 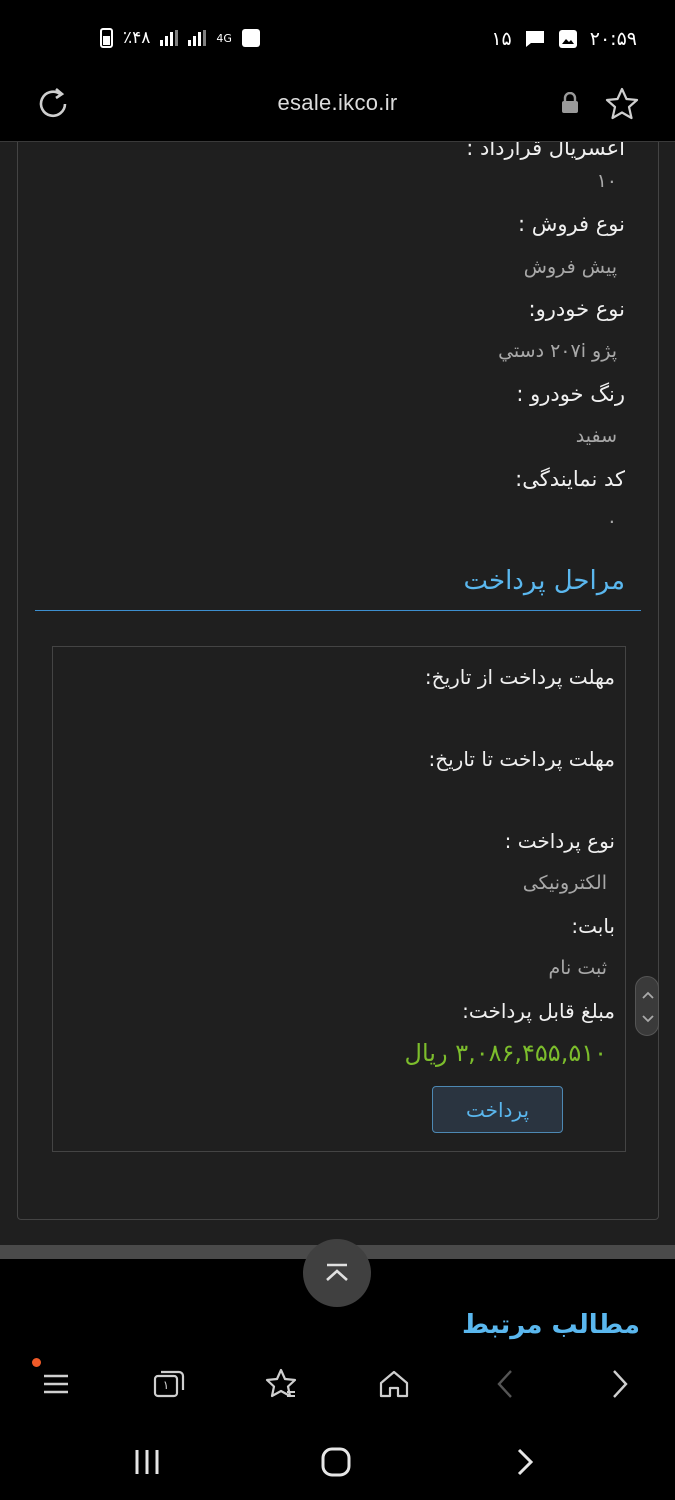 I want to click on recent-apps-icon, so click(x=147, y=1462).